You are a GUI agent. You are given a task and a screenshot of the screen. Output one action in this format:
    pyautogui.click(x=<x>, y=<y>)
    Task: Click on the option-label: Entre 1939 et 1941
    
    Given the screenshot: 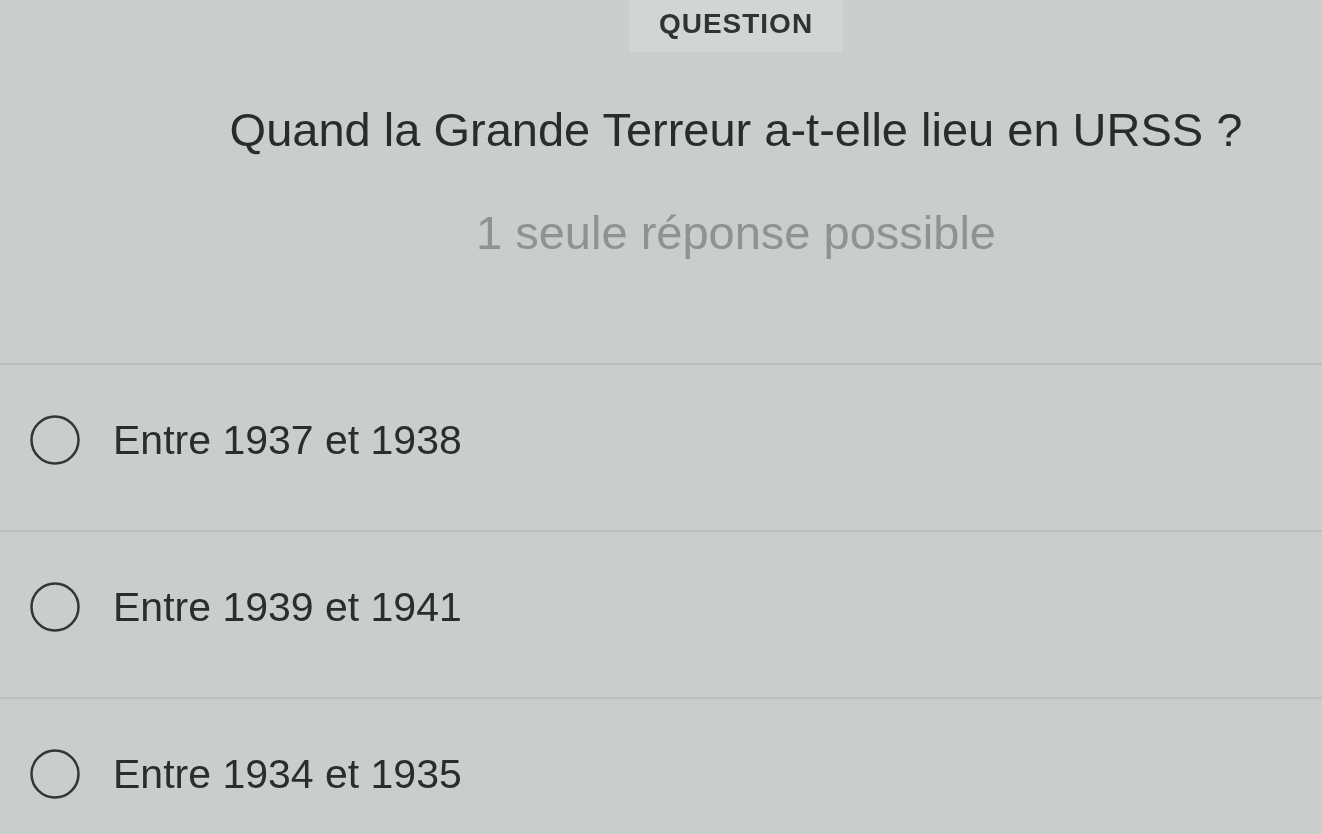 What is the action you would take?
    pyautogui.click(x=287, y=607)
    